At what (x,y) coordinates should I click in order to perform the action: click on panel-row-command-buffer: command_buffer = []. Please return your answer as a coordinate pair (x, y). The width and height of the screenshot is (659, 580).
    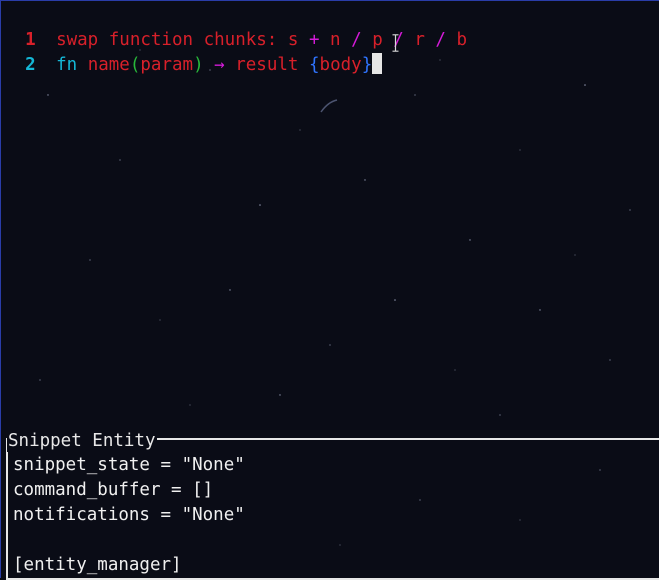
    Looking at the image, I should click on (113, 490).